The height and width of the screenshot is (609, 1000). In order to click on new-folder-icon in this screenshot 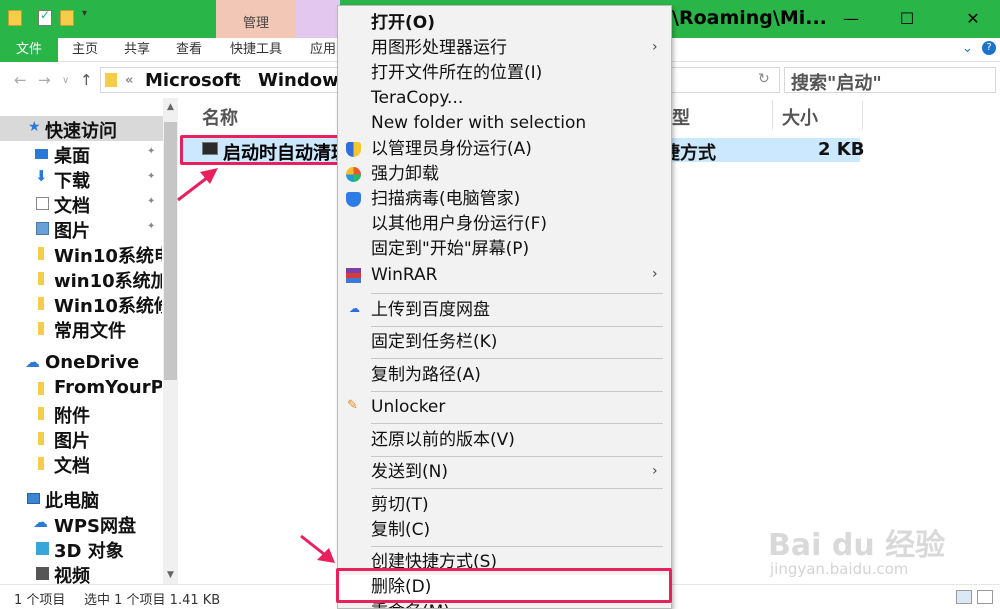, I will do `click(67, 18)`.